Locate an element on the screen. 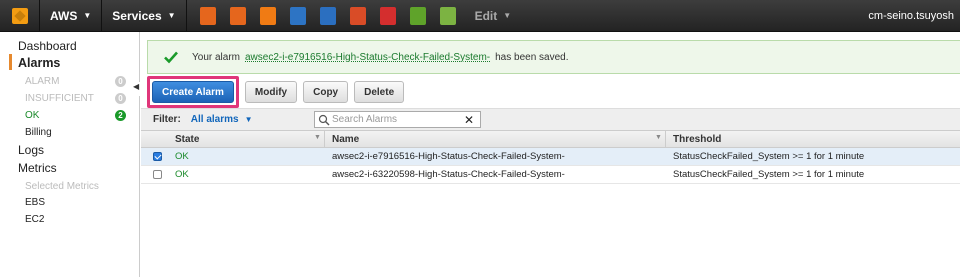  filter-bar: Filter: All alarms ▼ ✕ is located at coordinates (550, 119).